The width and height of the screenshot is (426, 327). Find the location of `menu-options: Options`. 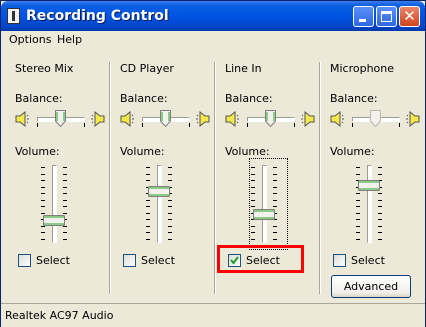

menu-options: Options is located at coordinates (30, 39).